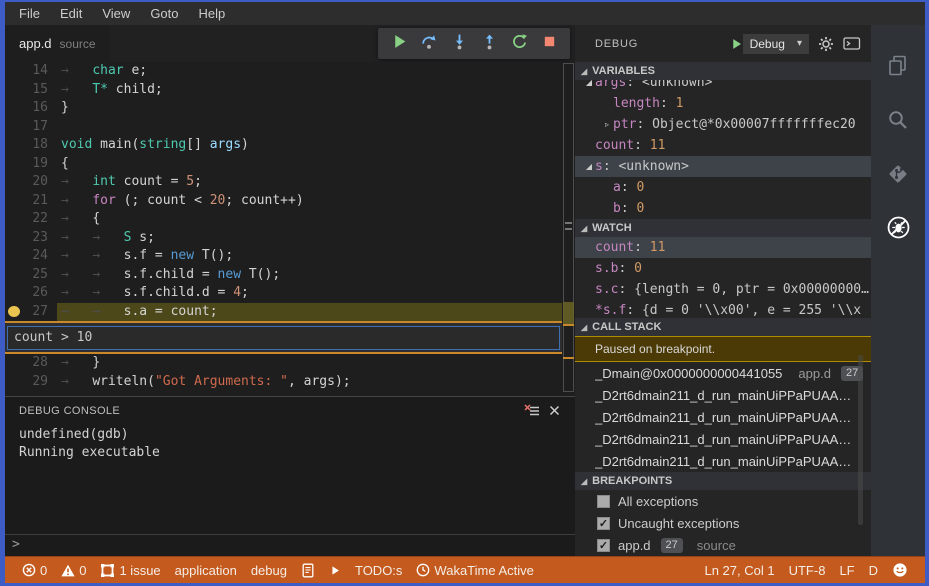 This screenshot has height=586, width=929. Describe the element at coordinates (429, 44) in the screenshot. I see `step-over-button` at that location.